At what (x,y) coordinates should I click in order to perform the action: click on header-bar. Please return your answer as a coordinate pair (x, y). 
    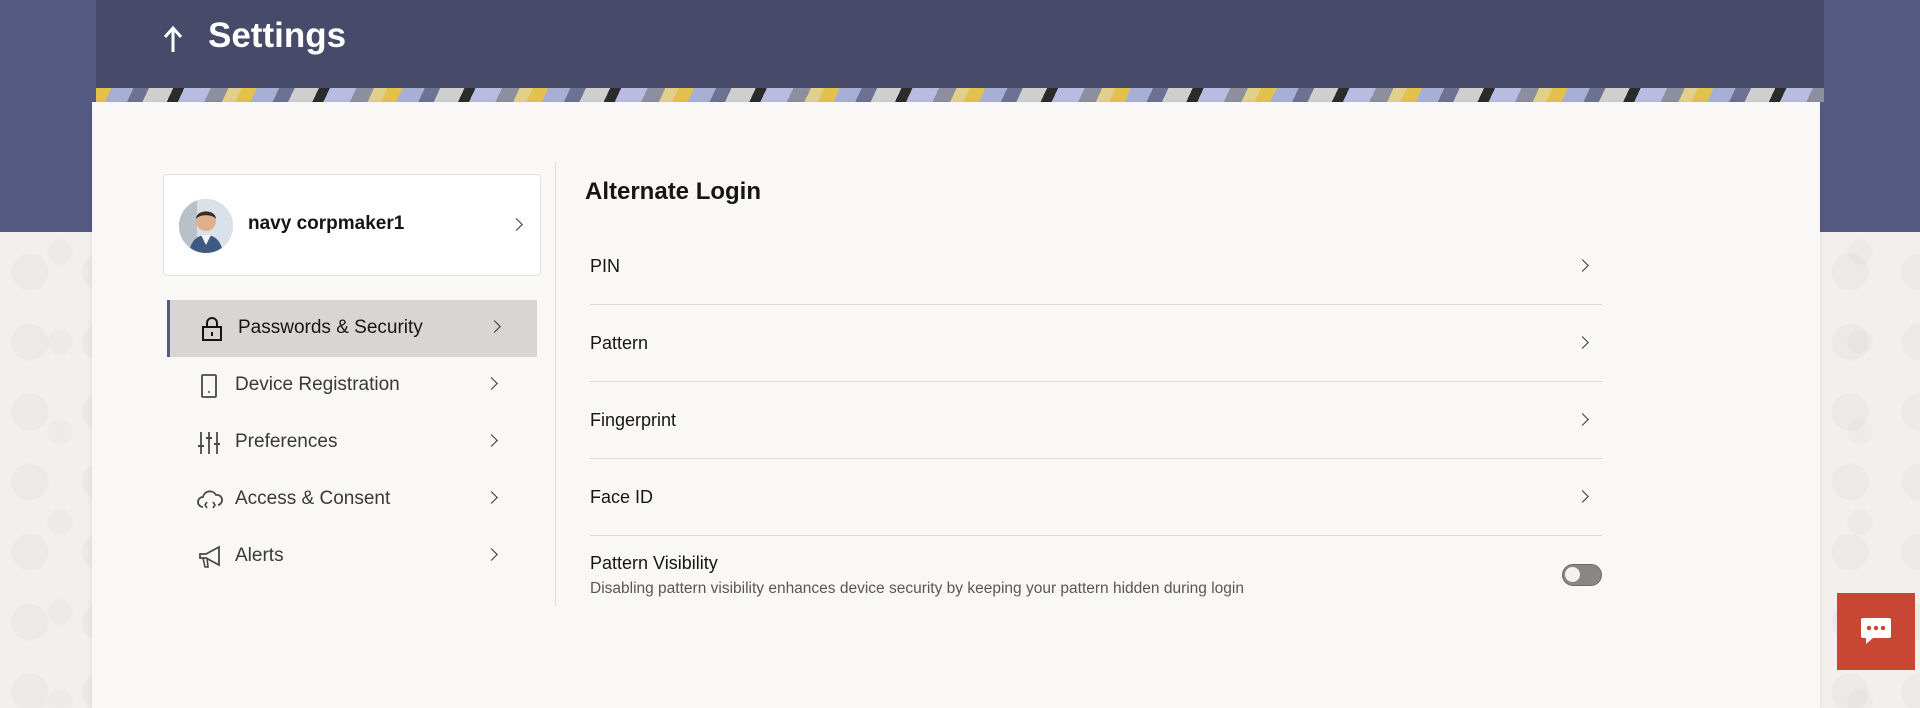
    Looking at the image, I should click on (960, 44).